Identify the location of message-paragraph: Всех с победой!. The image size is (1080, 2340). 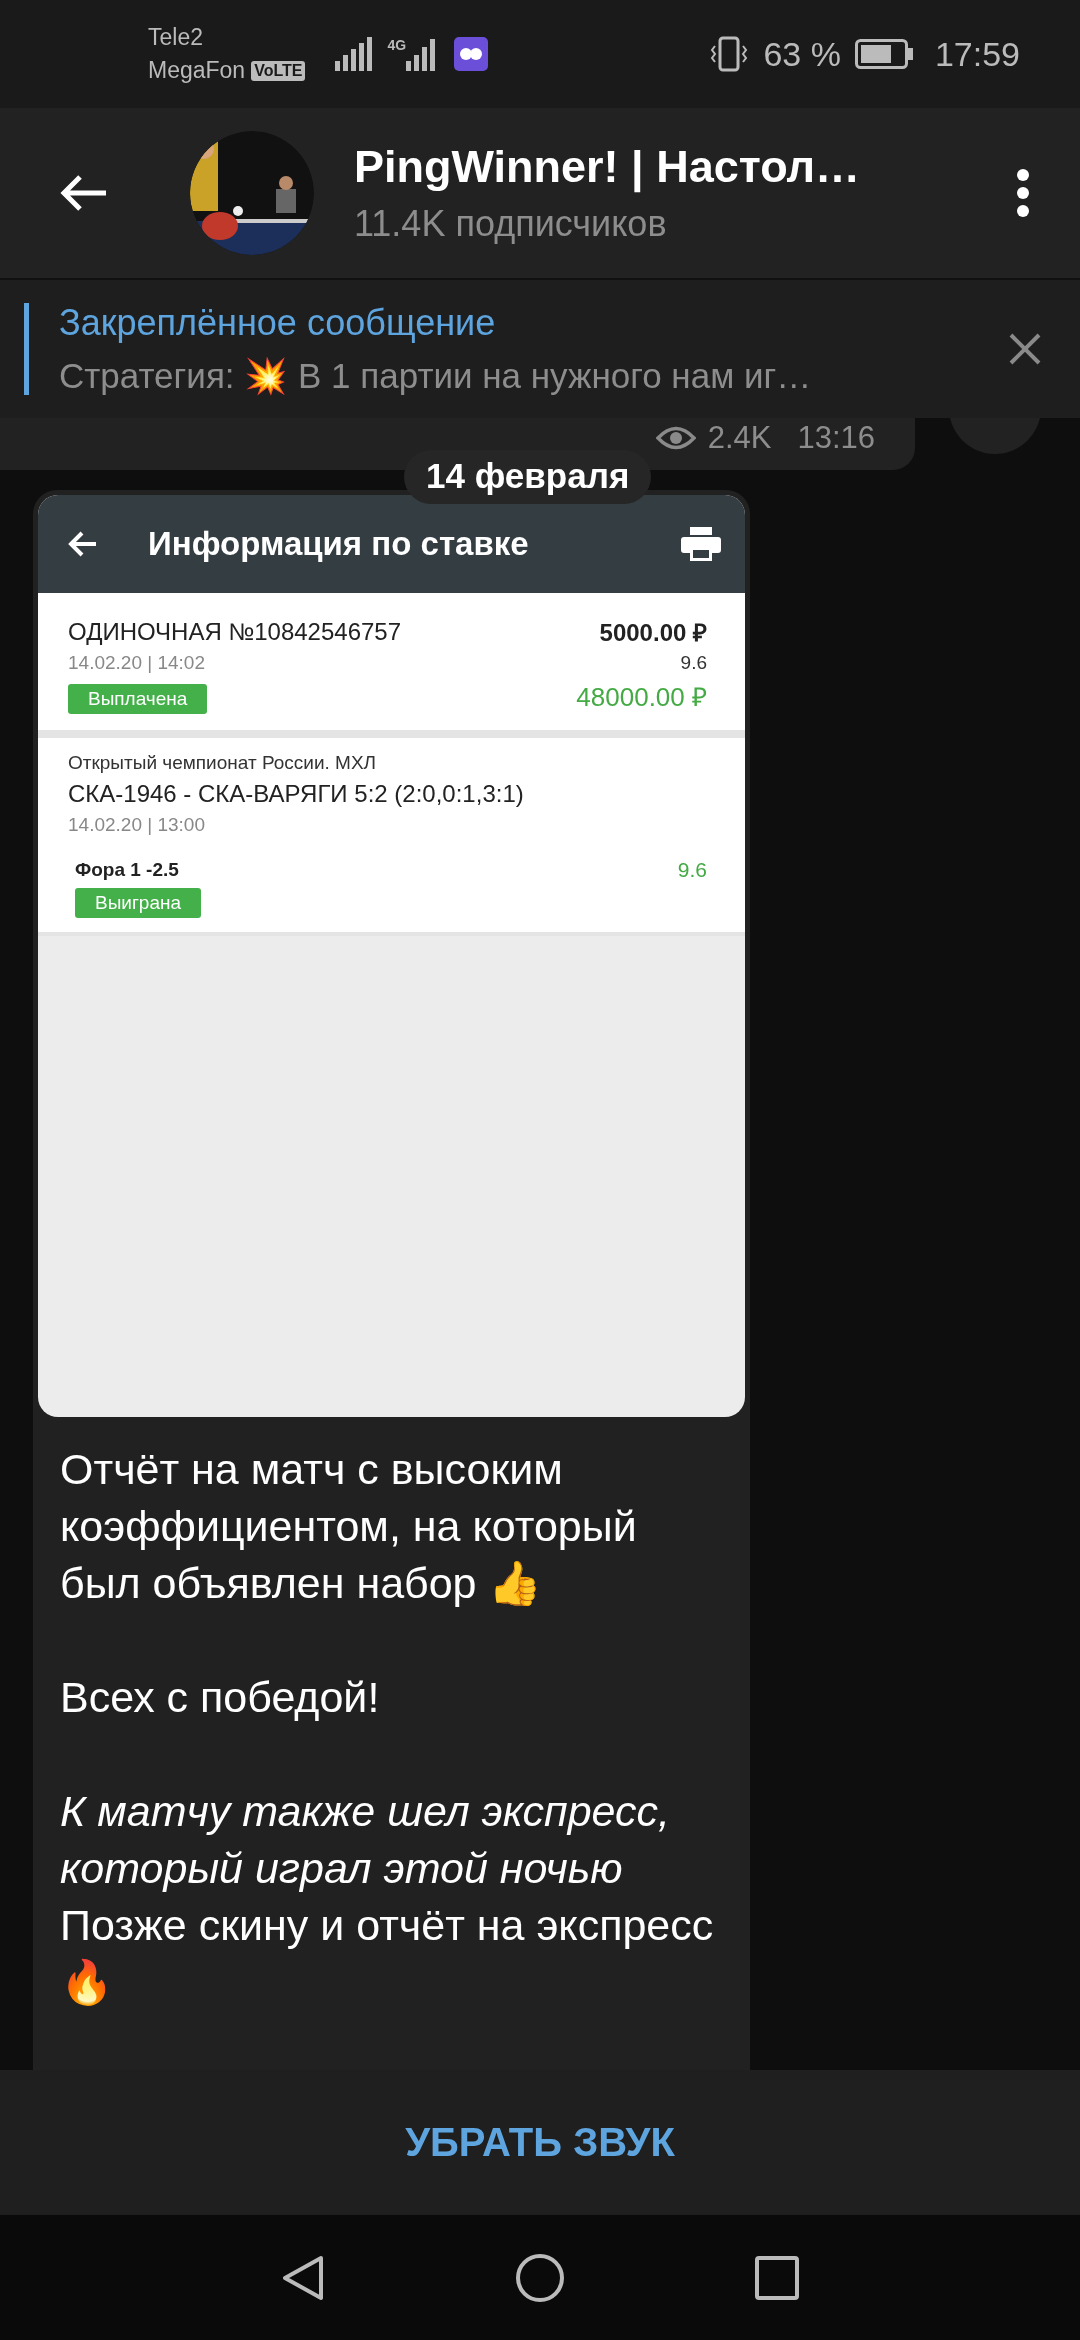
(220, 1697).